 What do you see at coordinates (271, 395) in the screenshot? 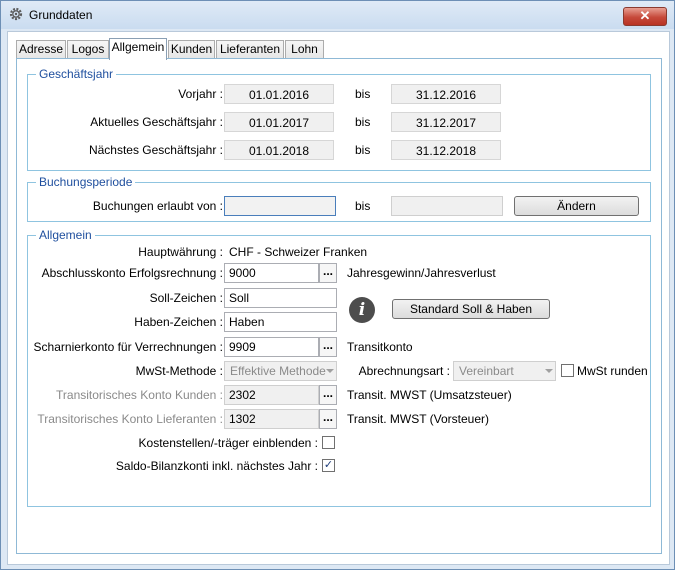
I see `transitorisches-konto-kunden-input: 2302` at bounding box center [271, 395].